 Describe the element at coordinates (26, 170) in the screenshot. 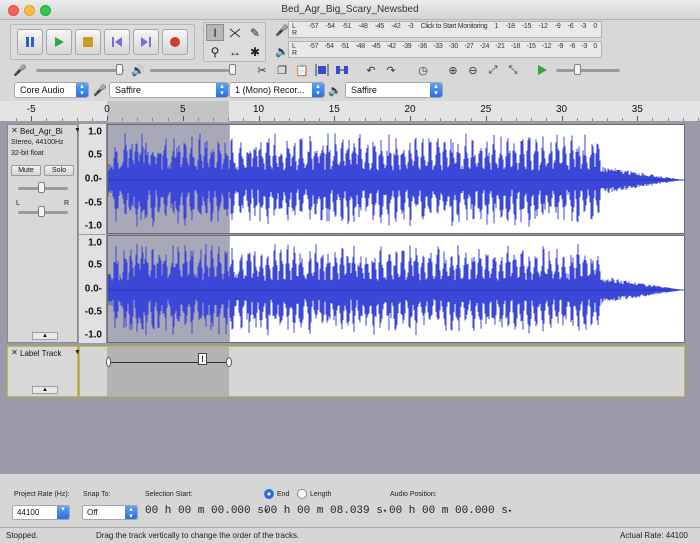

I see `mute-button: Mute` at that location.